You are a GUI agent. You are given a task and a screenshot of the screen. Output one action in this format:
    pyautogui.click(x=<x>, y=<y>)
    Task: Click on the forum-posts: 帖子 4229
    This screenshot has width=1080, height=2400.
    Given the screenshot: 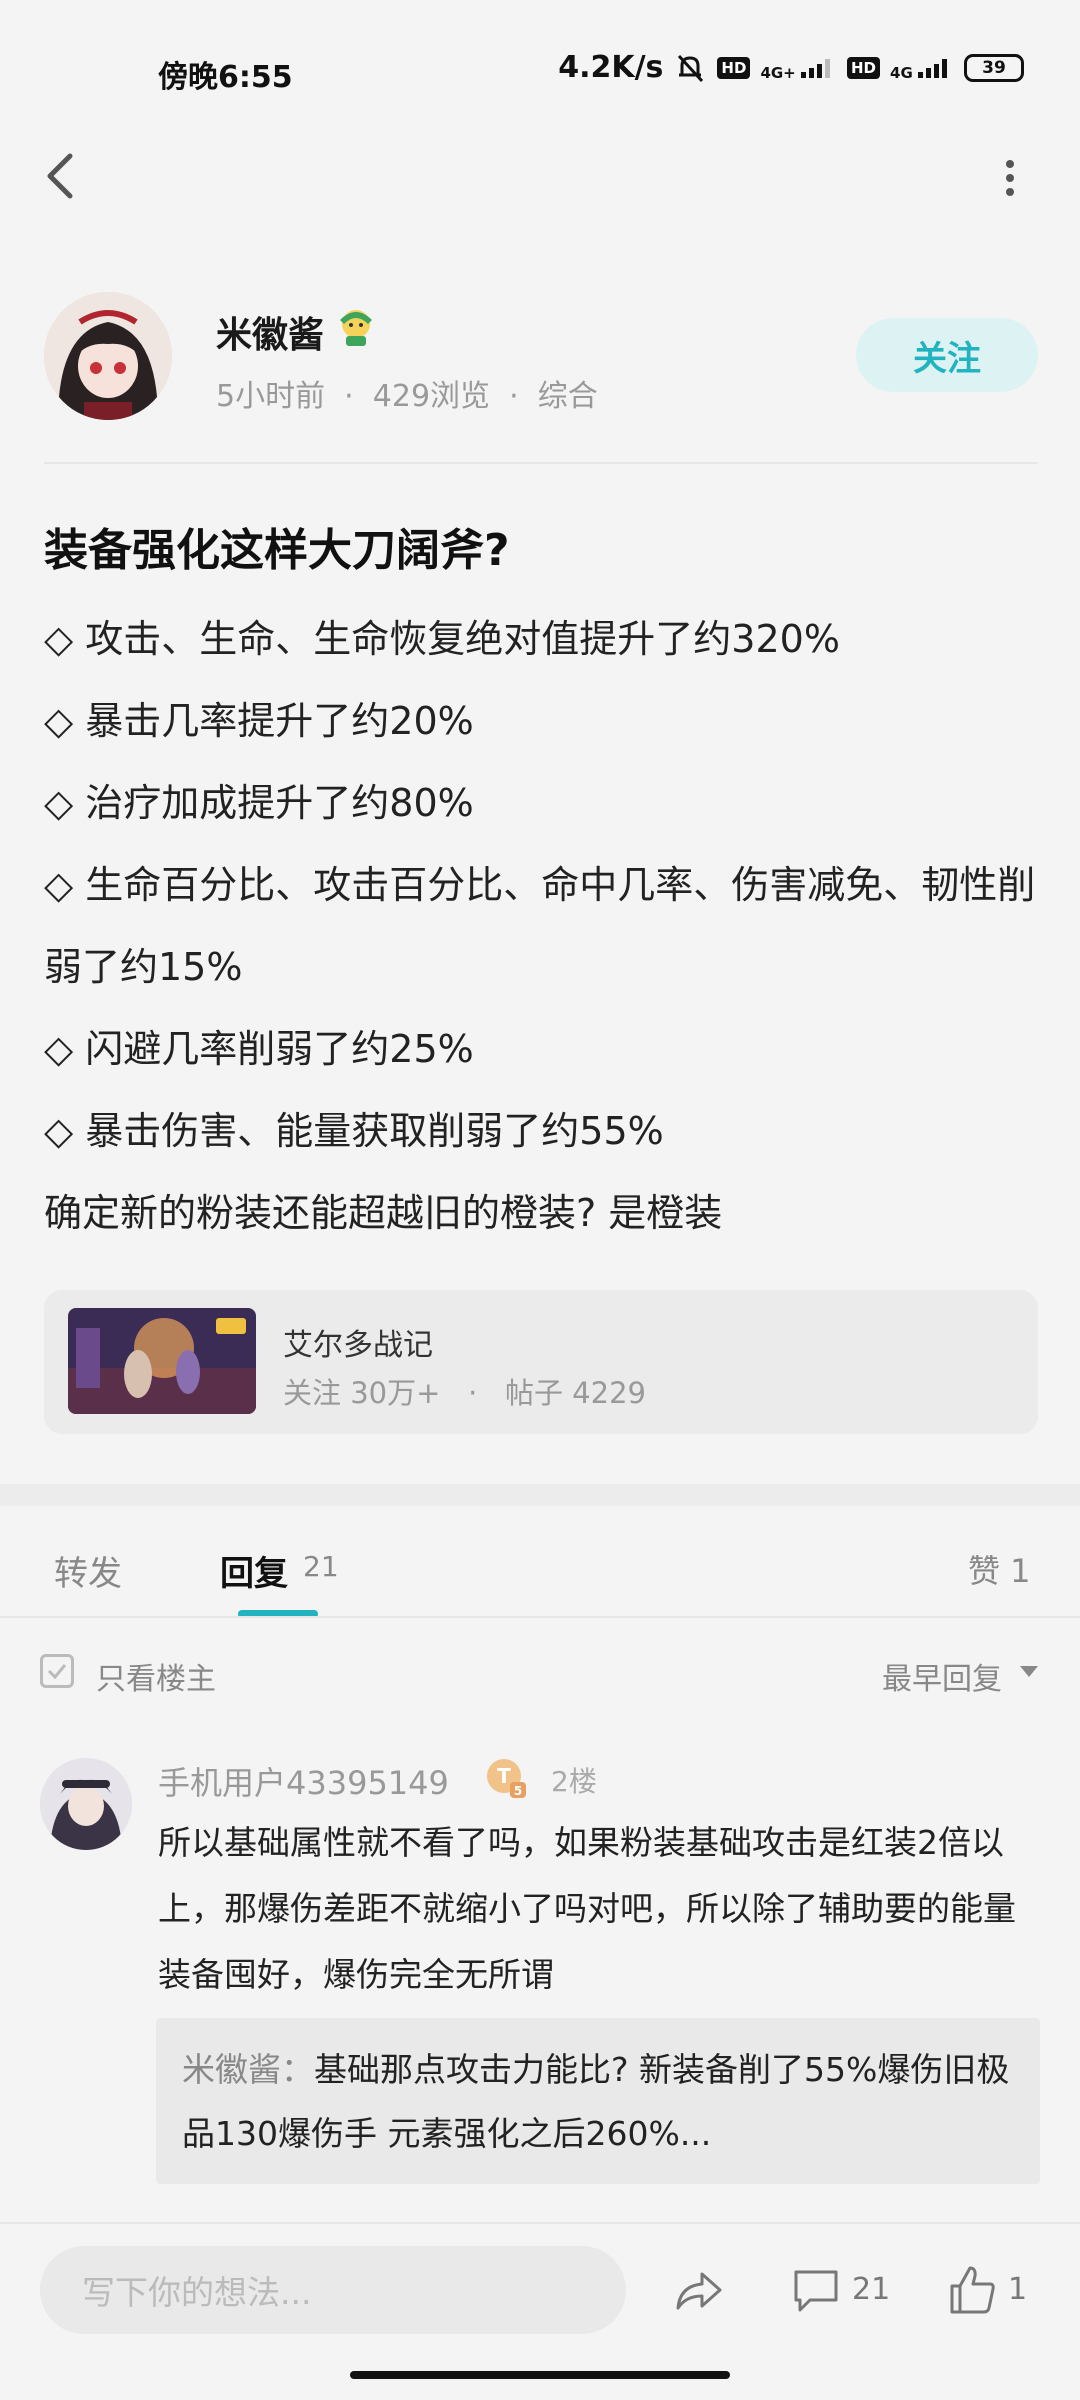 What is the action you would take?
    pyautogui.click(x=575, y=1393)
    